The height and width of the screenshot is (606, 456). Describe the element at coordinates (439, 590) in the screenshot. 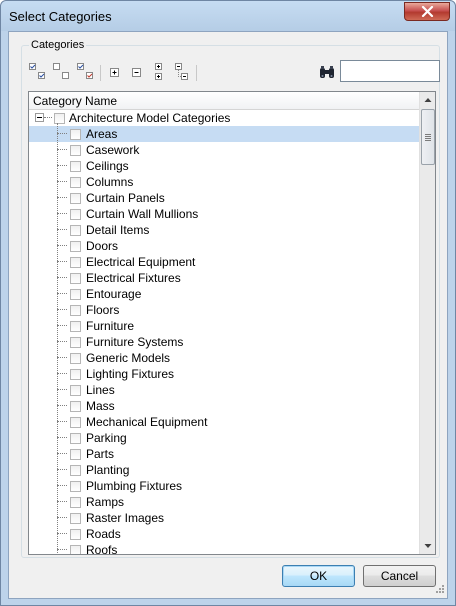

I see `resize-grip-icon` at that location.